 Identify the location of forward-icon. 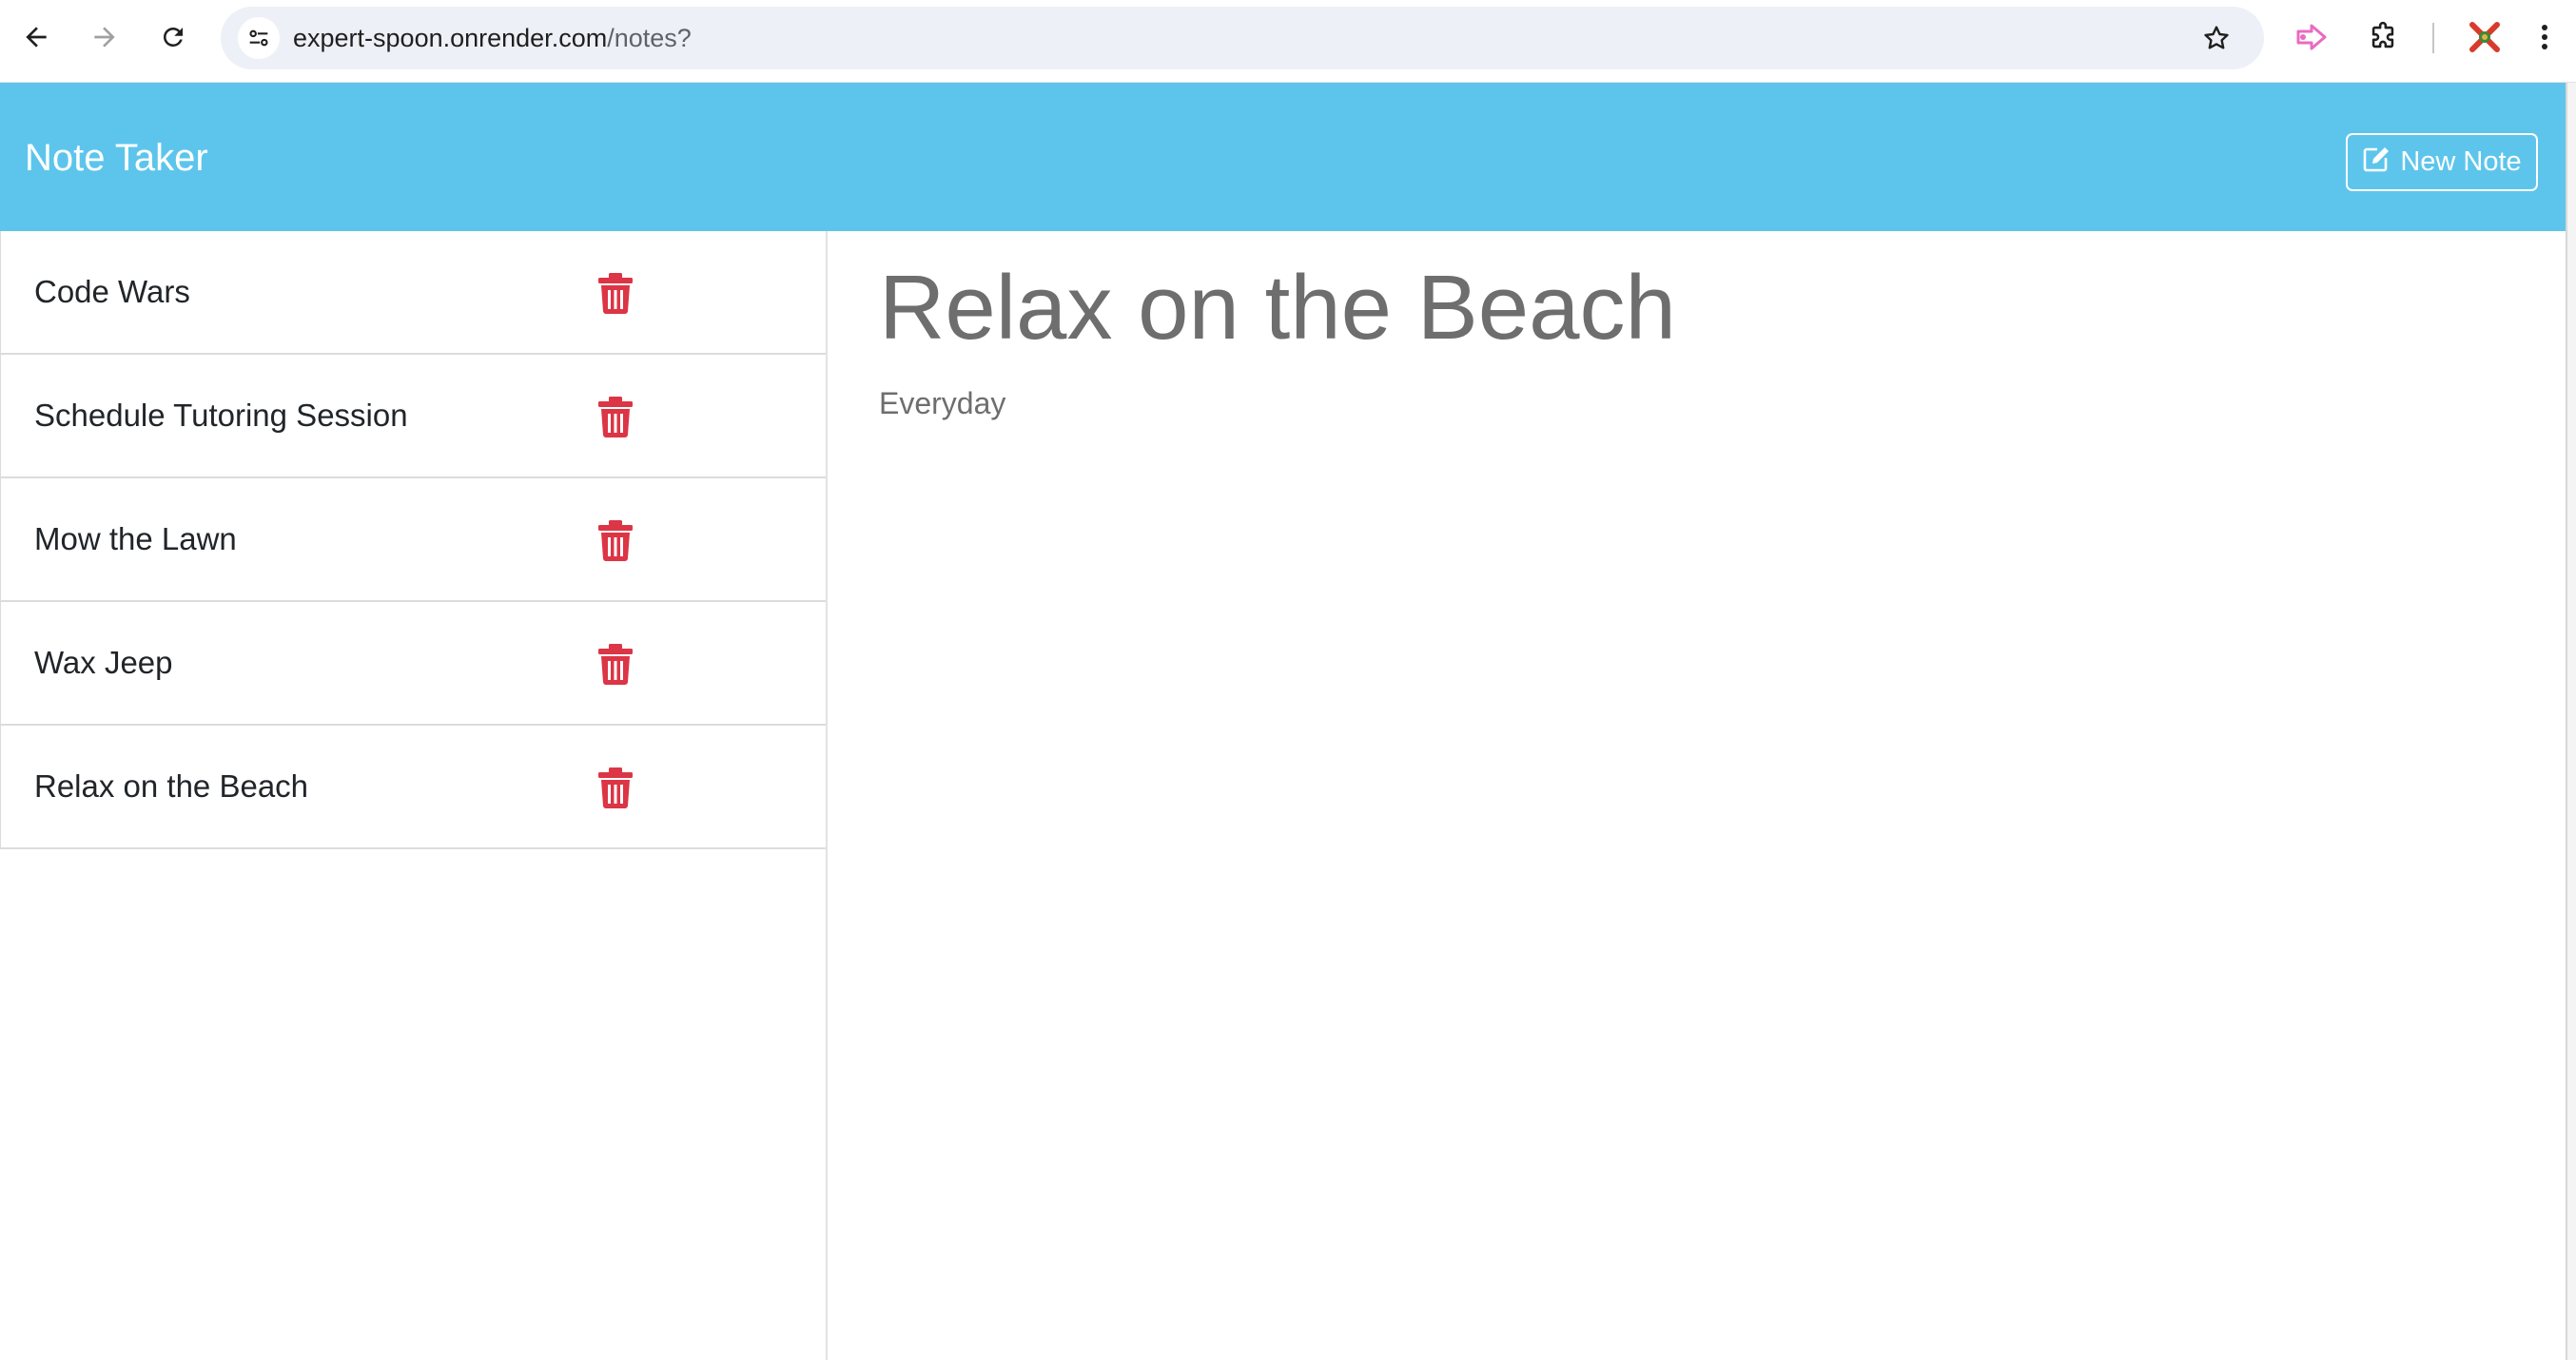
(105, 37).